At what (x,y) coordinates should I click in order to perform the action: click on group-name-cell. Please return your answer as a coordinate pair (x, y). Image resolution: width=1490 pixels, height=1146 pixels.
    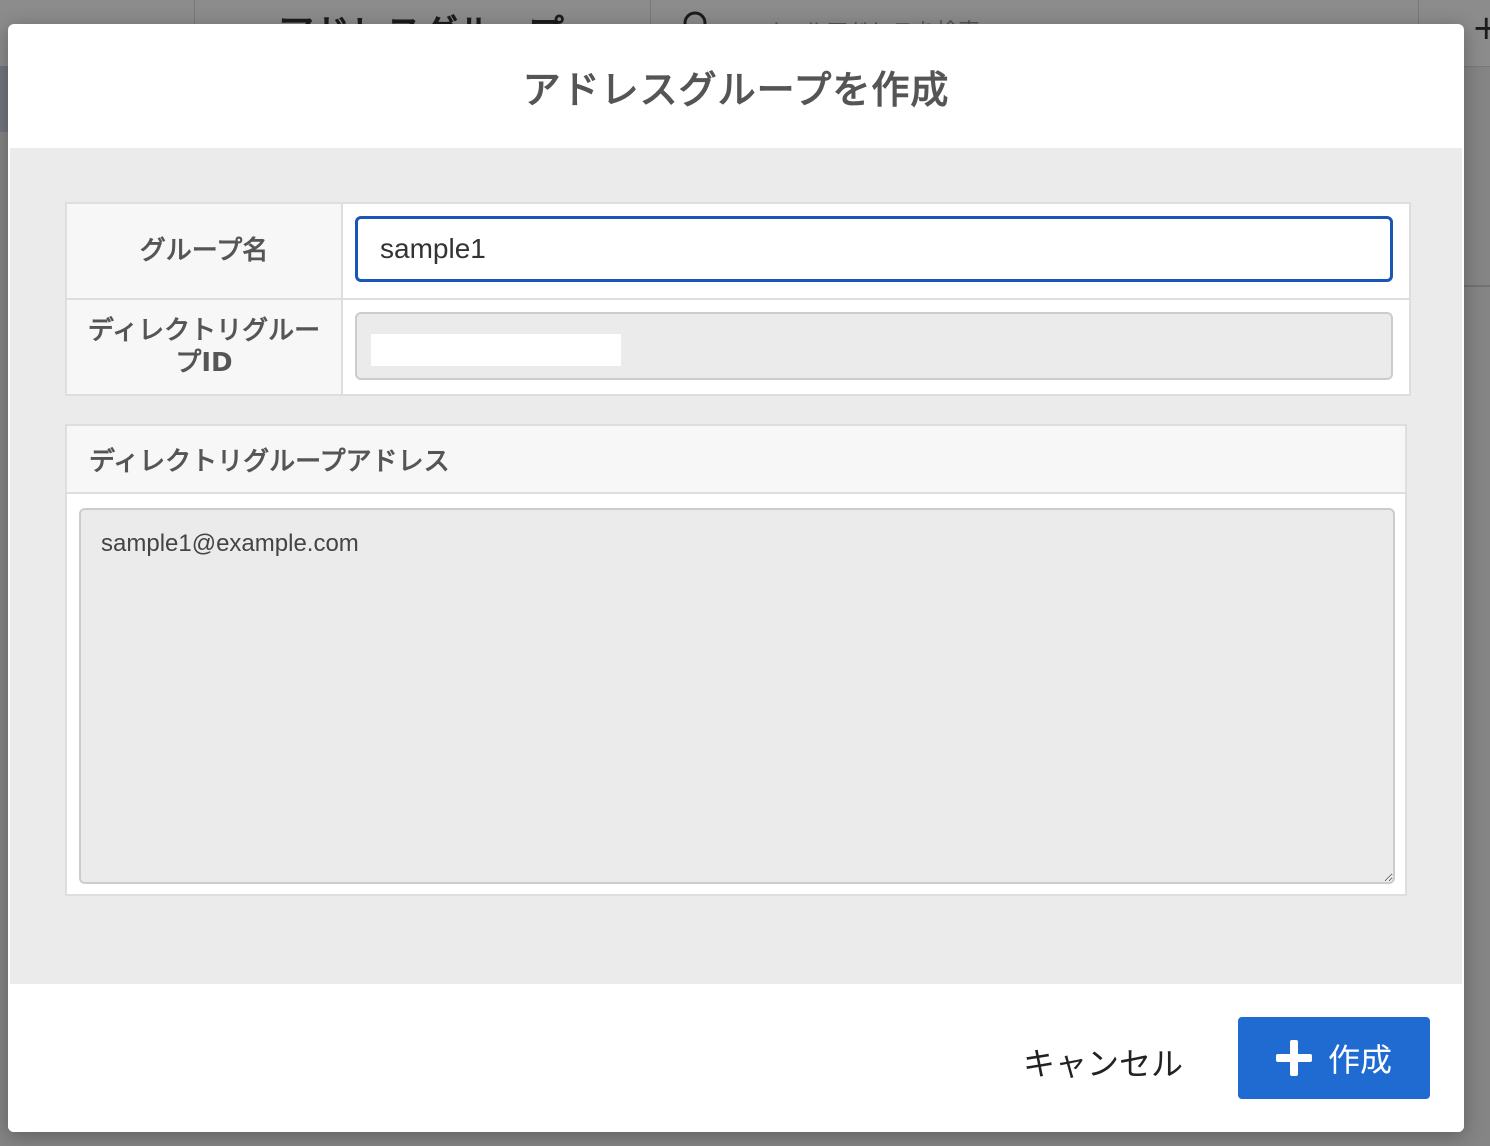
    Looking at the image, I should click on (876, 251).